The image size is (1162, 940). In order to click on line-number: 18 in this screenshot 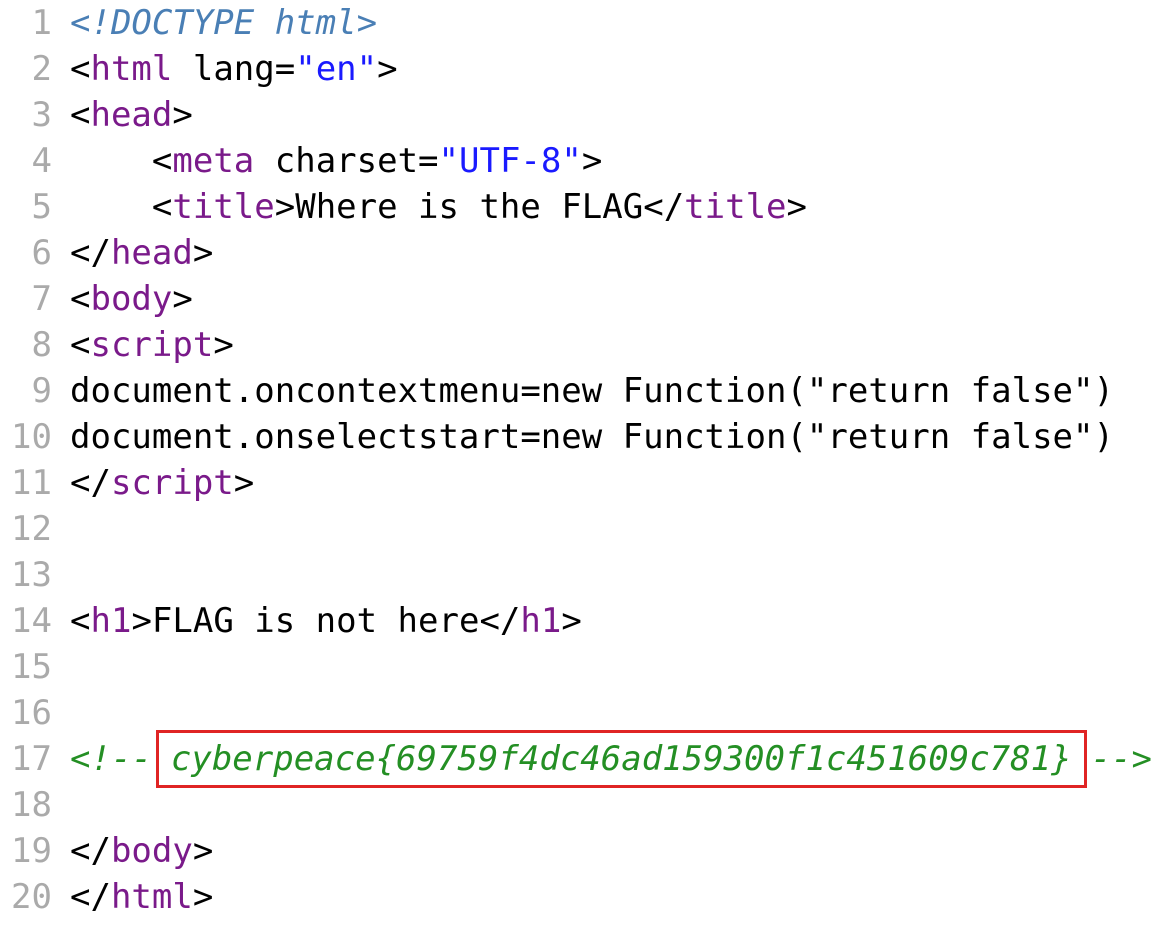, I will do `click(31, 805)`.